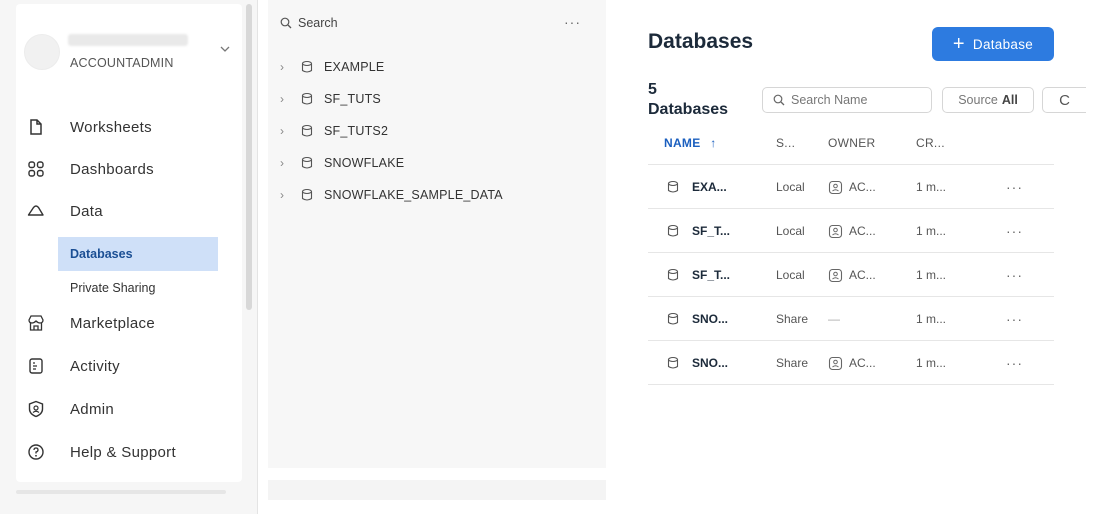 The image size is (1094, 514). Describe the element at coordinates (113, 323) in the screenshot. I see `nav-item-label: Marketplace` at that location.